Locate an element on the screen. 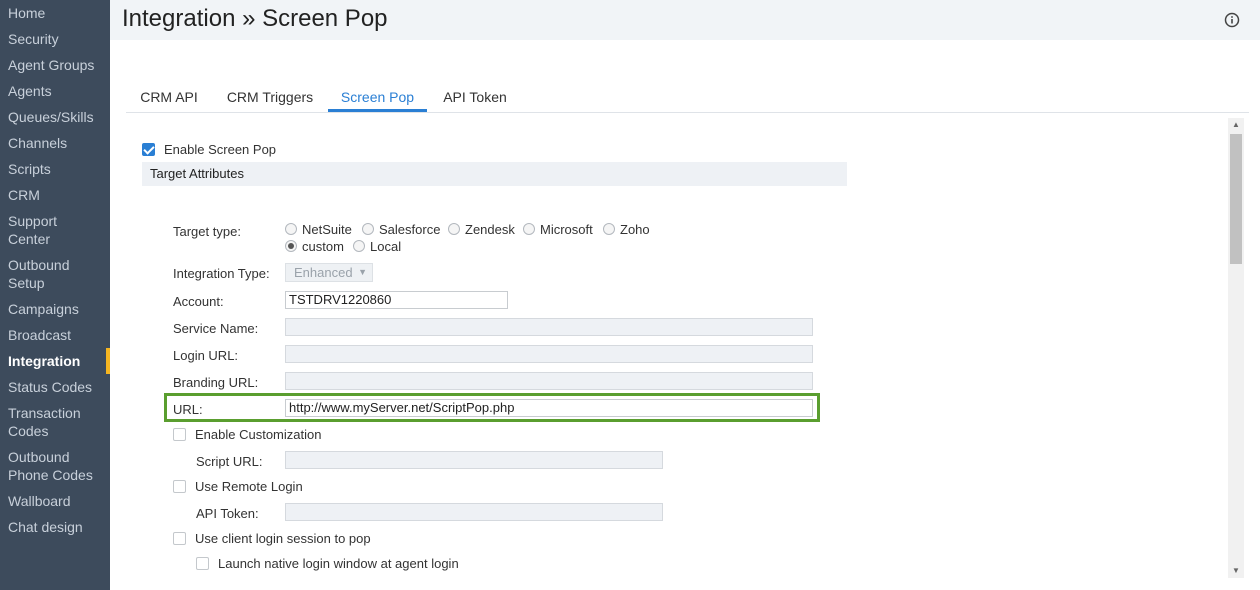 This screenshot has height=590, width=1260. account-input: TSTDRV1220860 is located at coordinates (396, 300).